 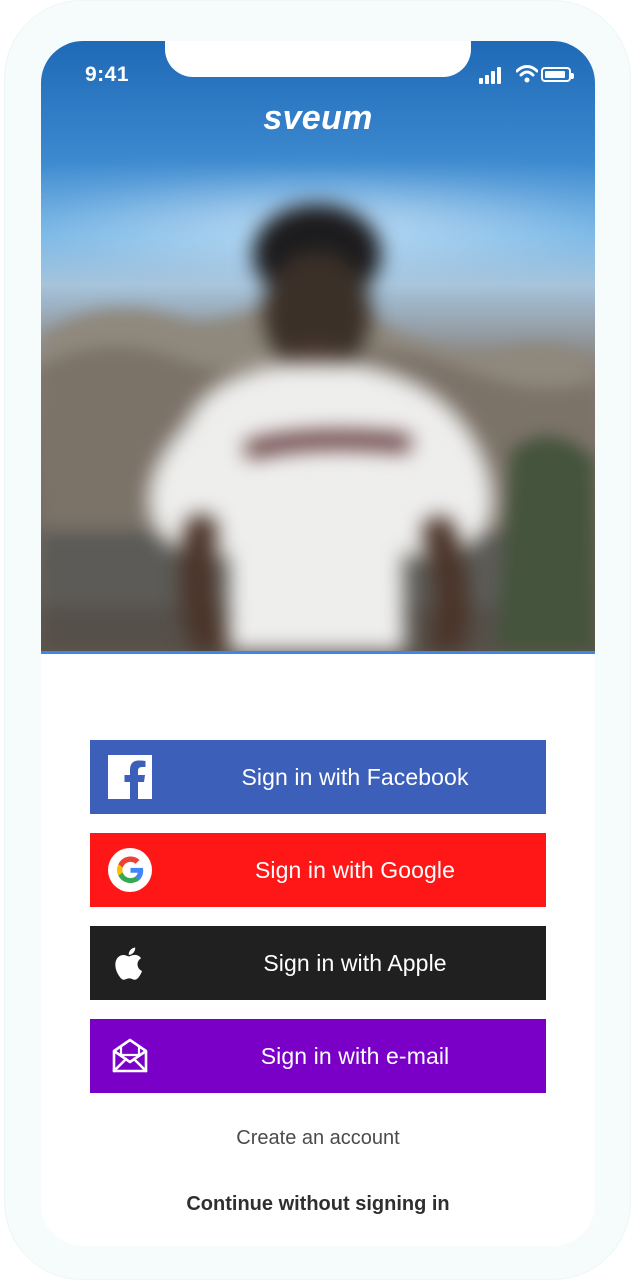 I want to click on google-signin-label: Sign in with Google, so click(x=355, y=870).